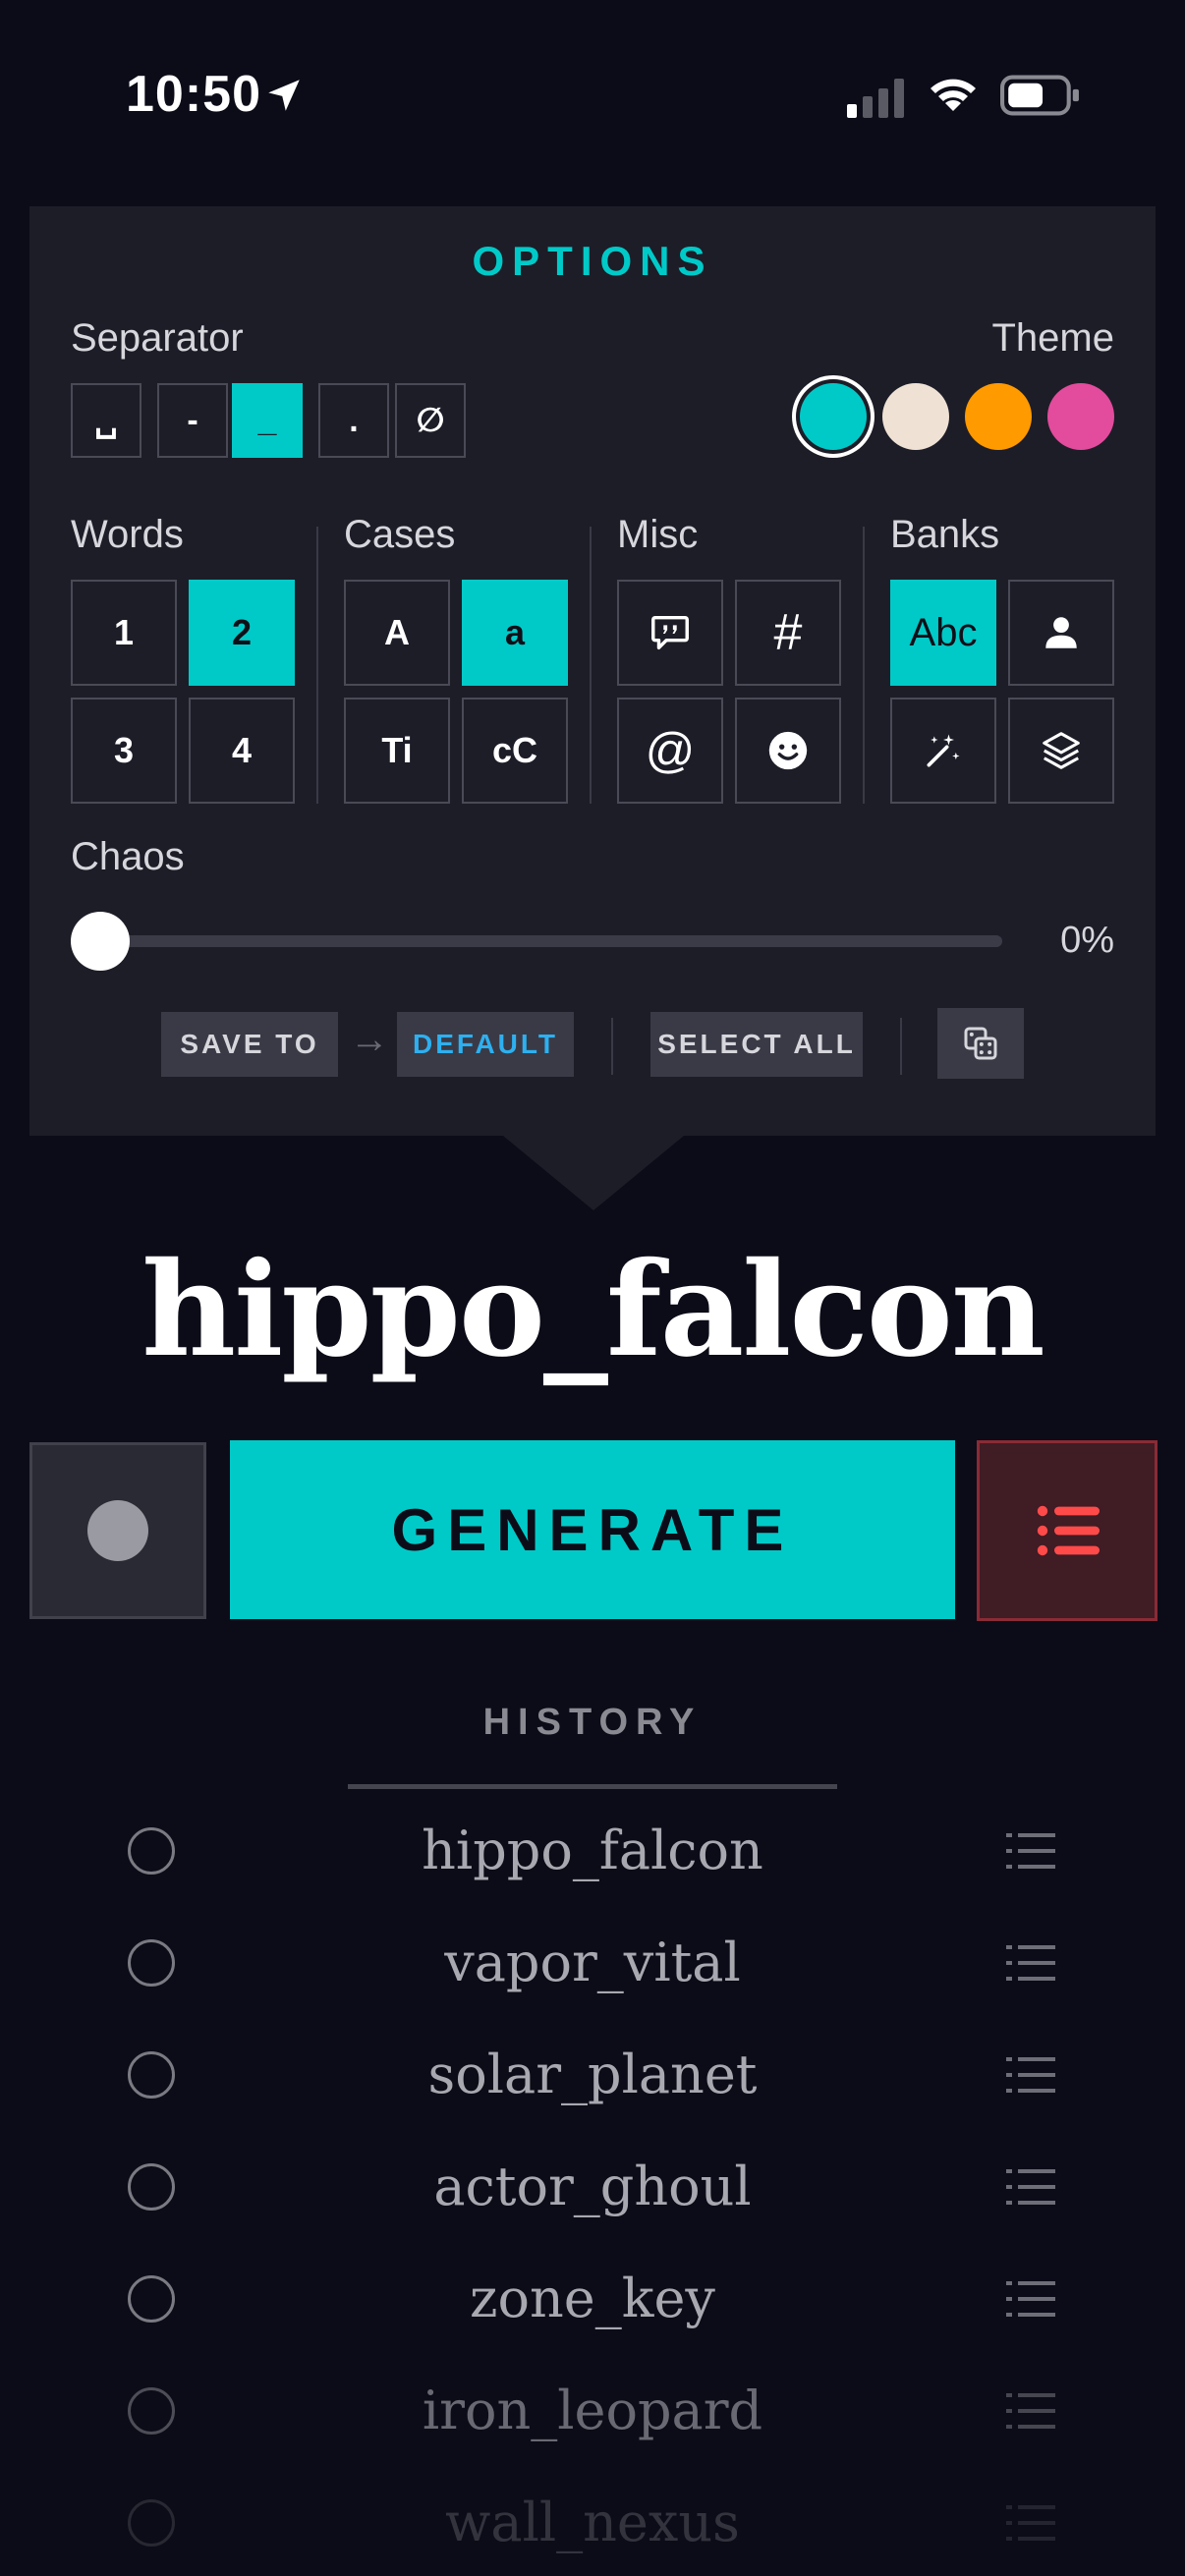 This screenshot has height=2576, width=1185. Describe the element at coordinates (242, 633) in the screenshot. I see `words-2-button: 2` at that location.